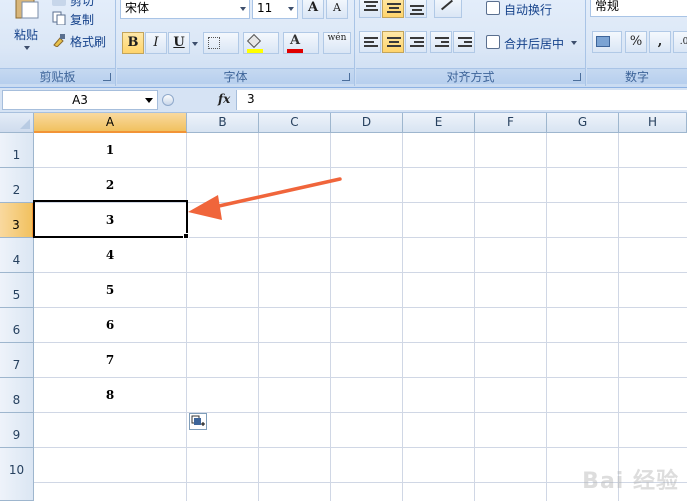 The image size is (687, 501). Describe the element at coordinates (59, 3) in the screenshot. I see `cut-icon` at that location.